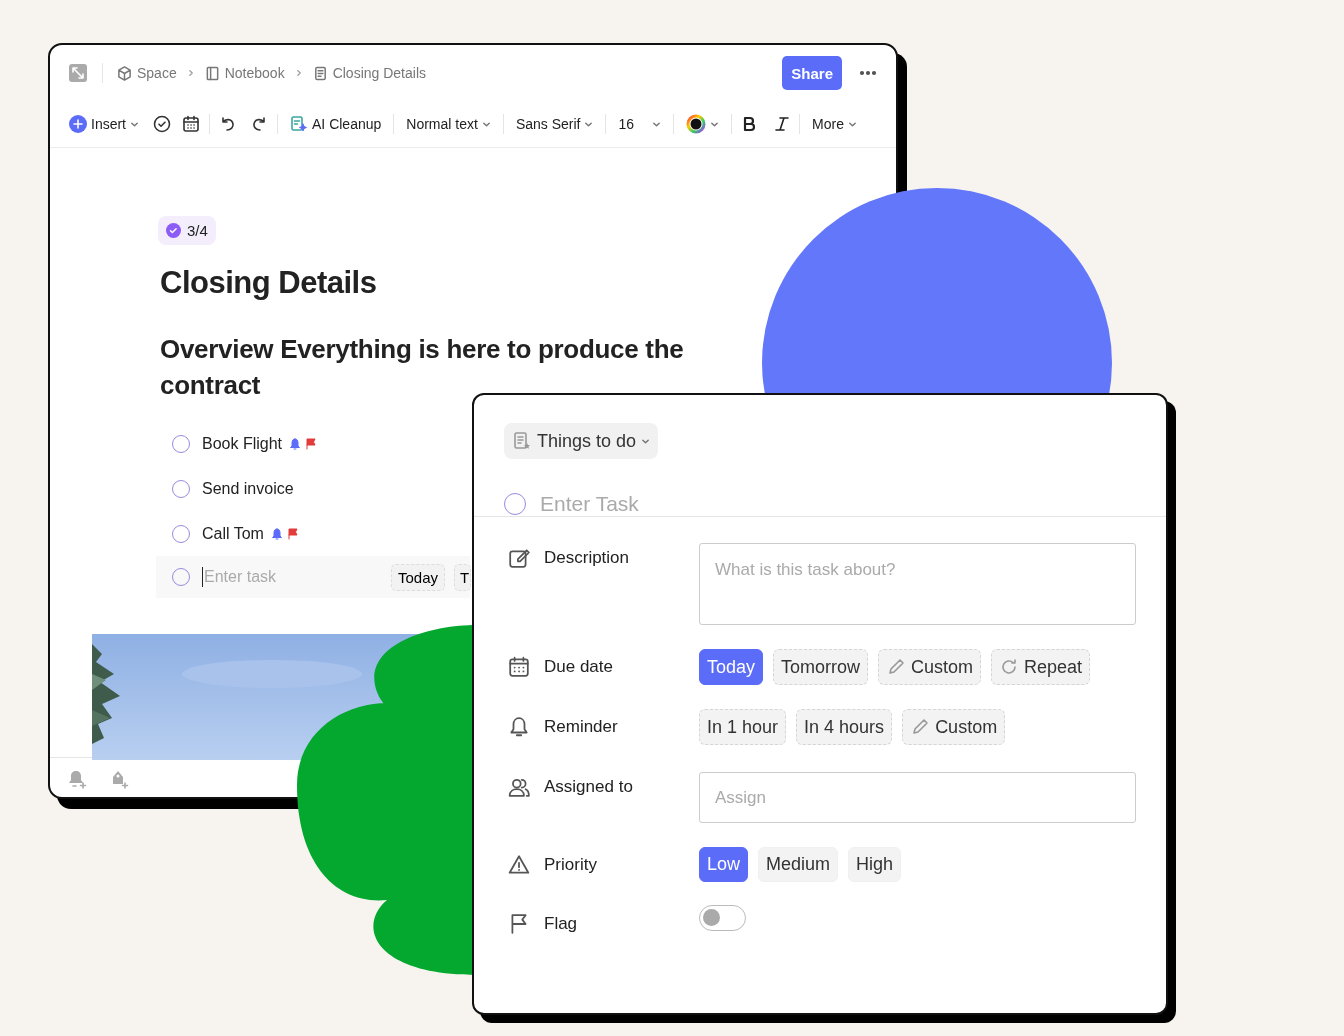 The width and height of the screenshot is (1344, 1036). I want to click on date-chip: Today, so click(418, 577).